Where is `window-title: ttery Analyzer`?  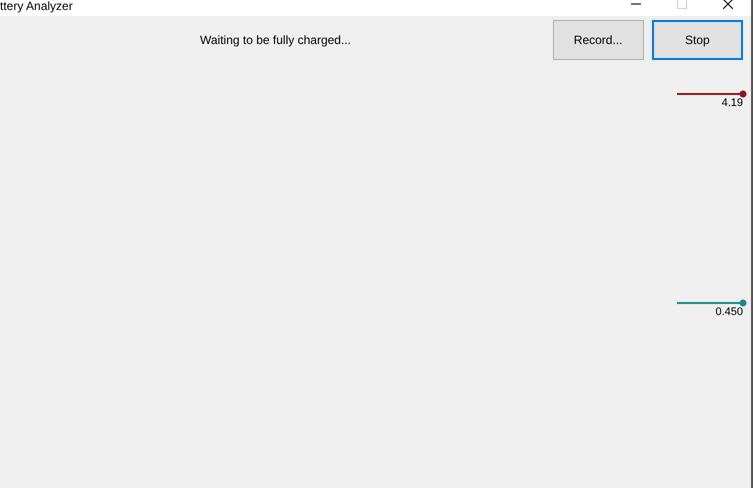 window-title: ttery Analyzer is located at coordinates (36, 6).